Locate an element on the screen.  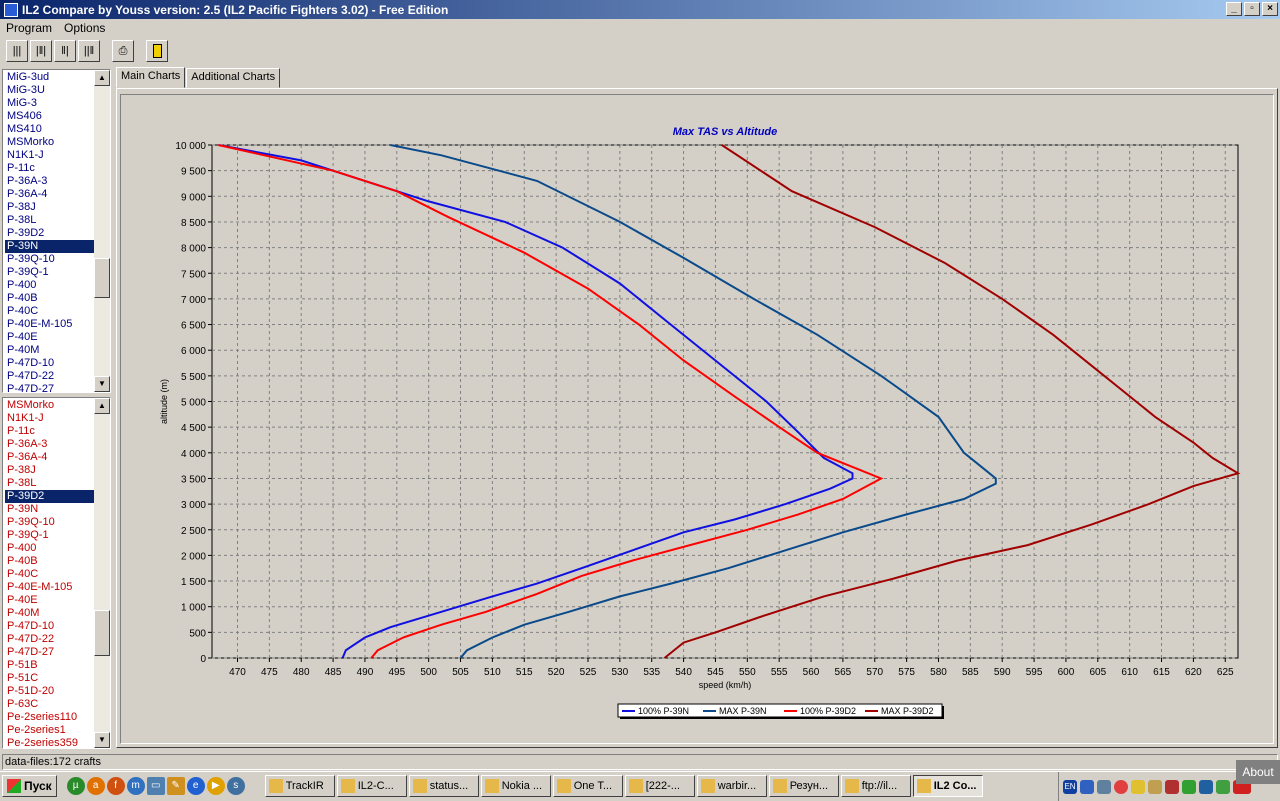
tray-network-icon is located at coordinates (1087, 786).